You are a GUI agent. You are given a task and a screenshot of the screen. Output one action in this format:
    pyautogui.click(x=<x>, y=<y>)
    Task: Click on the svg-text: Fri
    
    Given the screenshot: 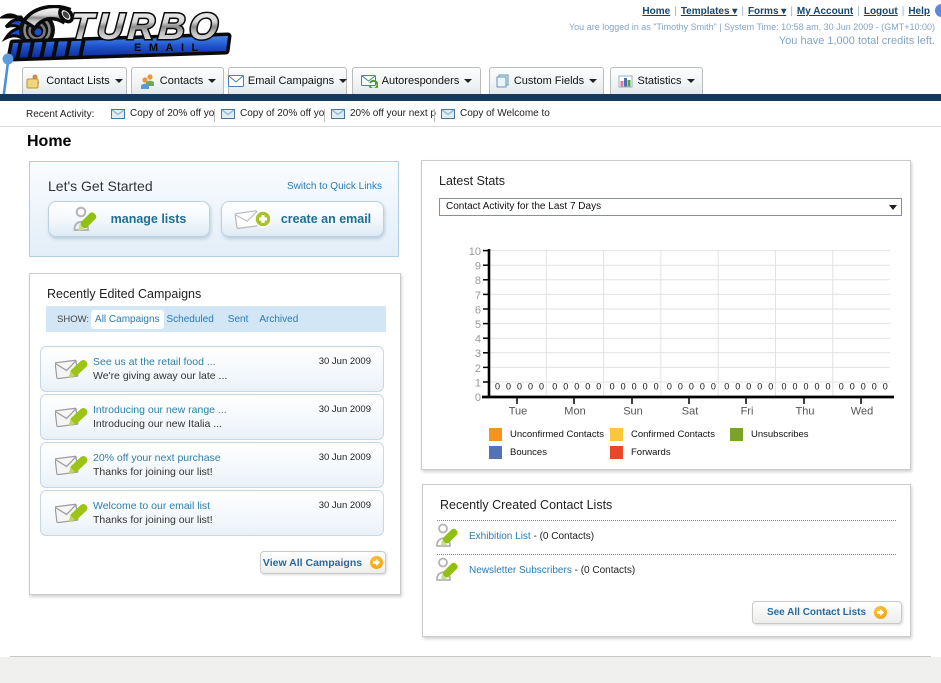 What is the action you would take?
    pyautogui.click(x=747, y=412)
    